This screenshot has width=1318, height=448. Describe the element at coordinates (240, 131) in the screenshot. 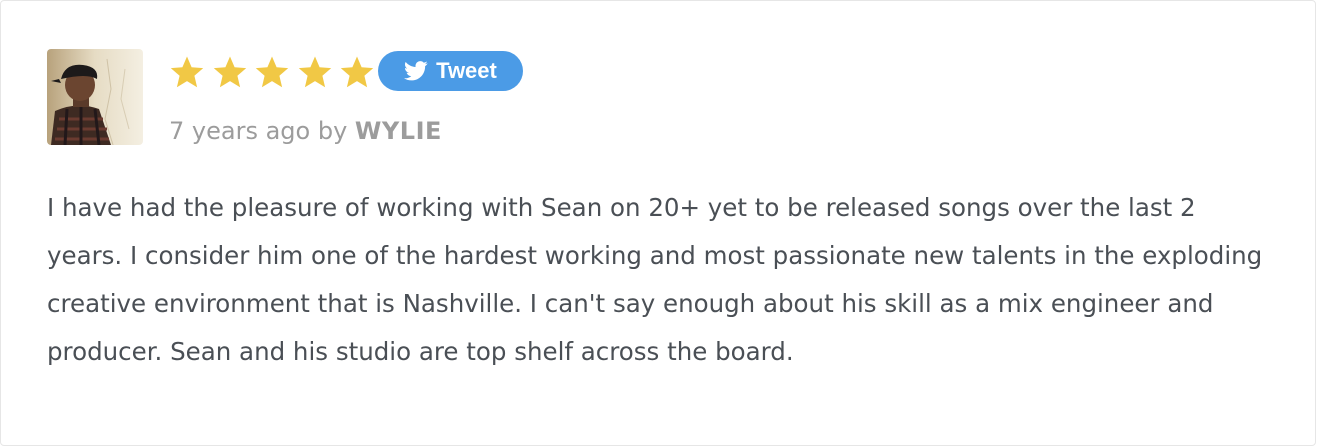

I see `review-time-ago: 7 years ago` at that location.